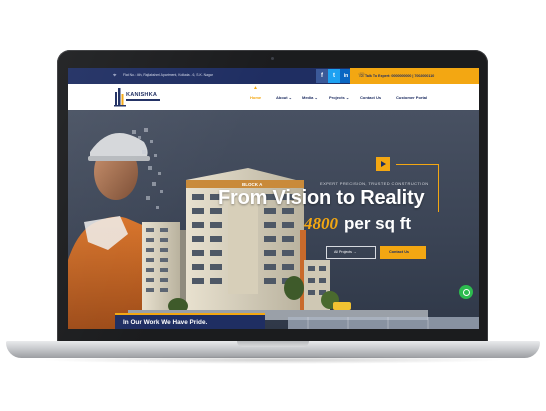 The image size is (546, 411). Describe the element at coordinates (334, 76) in the screenshot. I see `twitter-icon: t` at that location.